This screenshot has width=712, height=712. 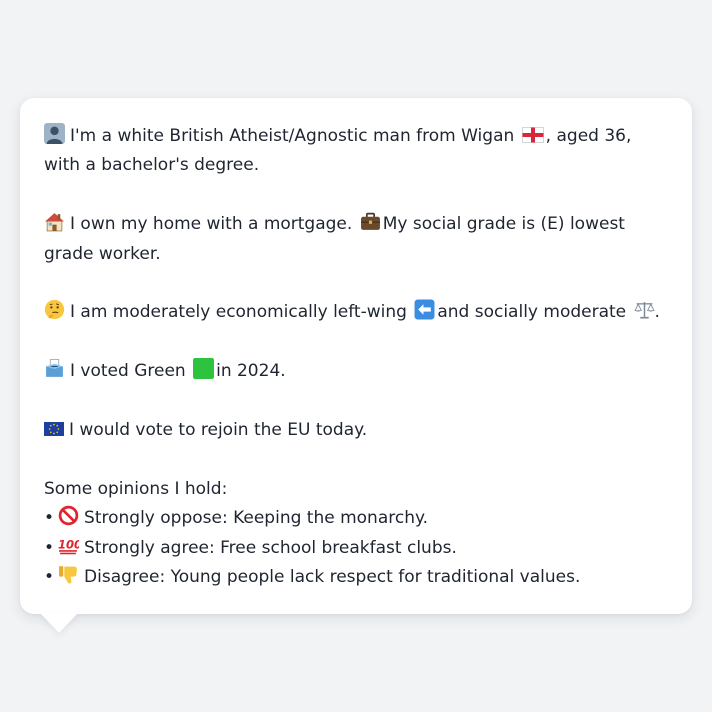 I want to click on ballot-box-icon, so click(x=54, y=368).